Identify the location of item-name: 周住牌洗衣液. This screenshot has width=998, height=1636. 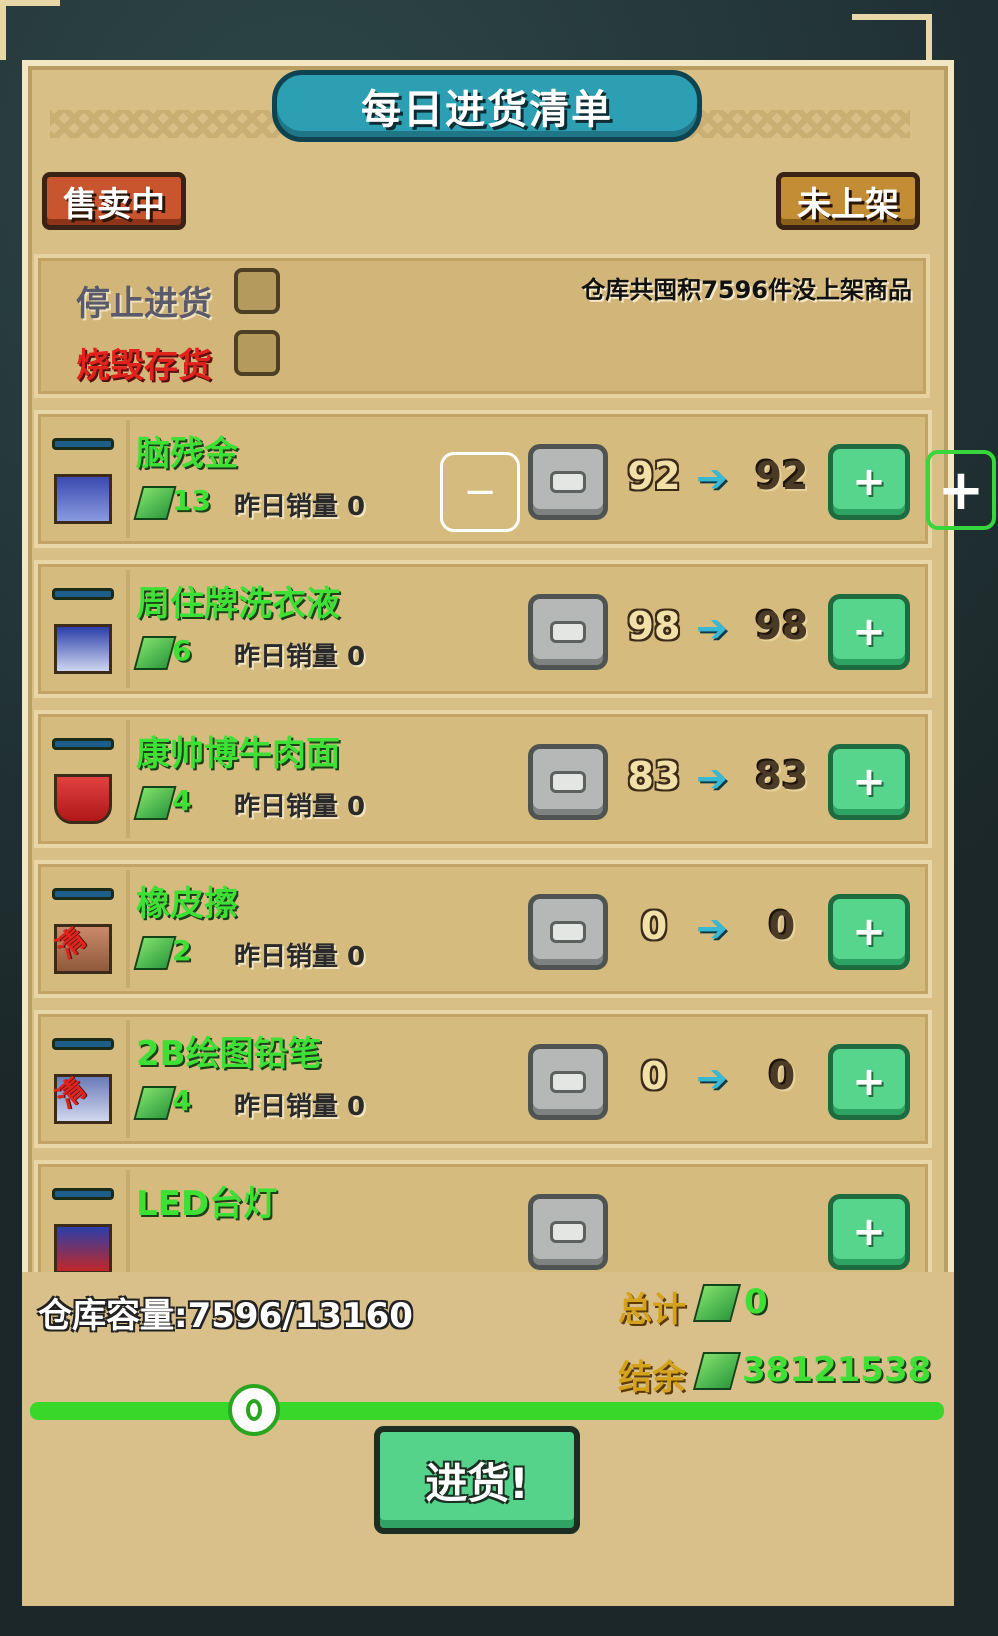
(238, 604).